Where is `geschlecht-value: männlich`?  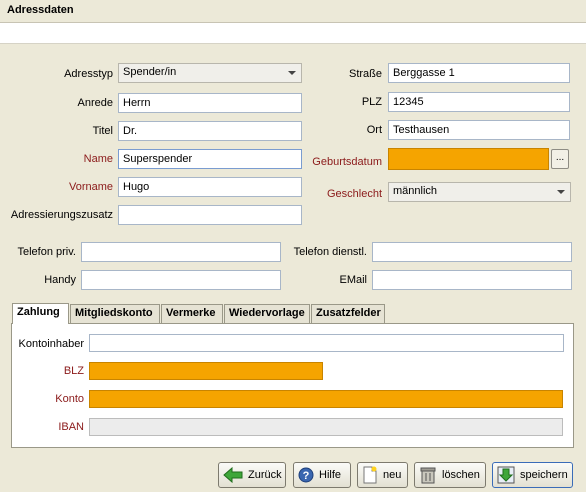 geschlecht-value: männlich is located at coordinates (415, 191).